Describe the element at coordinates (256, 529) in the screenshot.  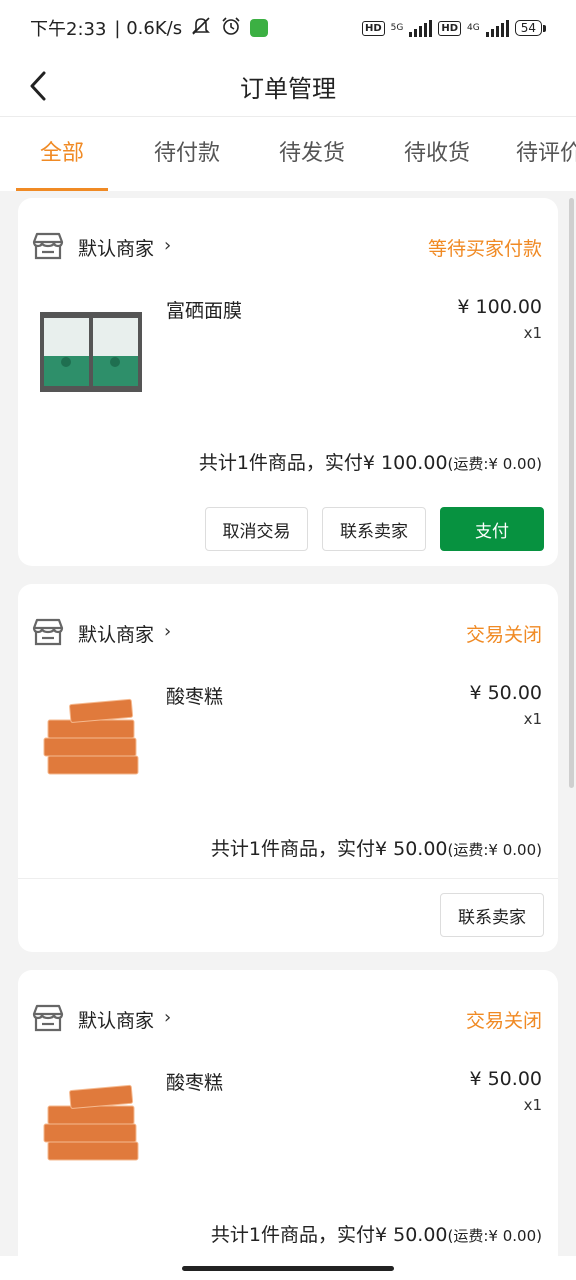
I see `cancel-order-button: 取消交易` at that location.